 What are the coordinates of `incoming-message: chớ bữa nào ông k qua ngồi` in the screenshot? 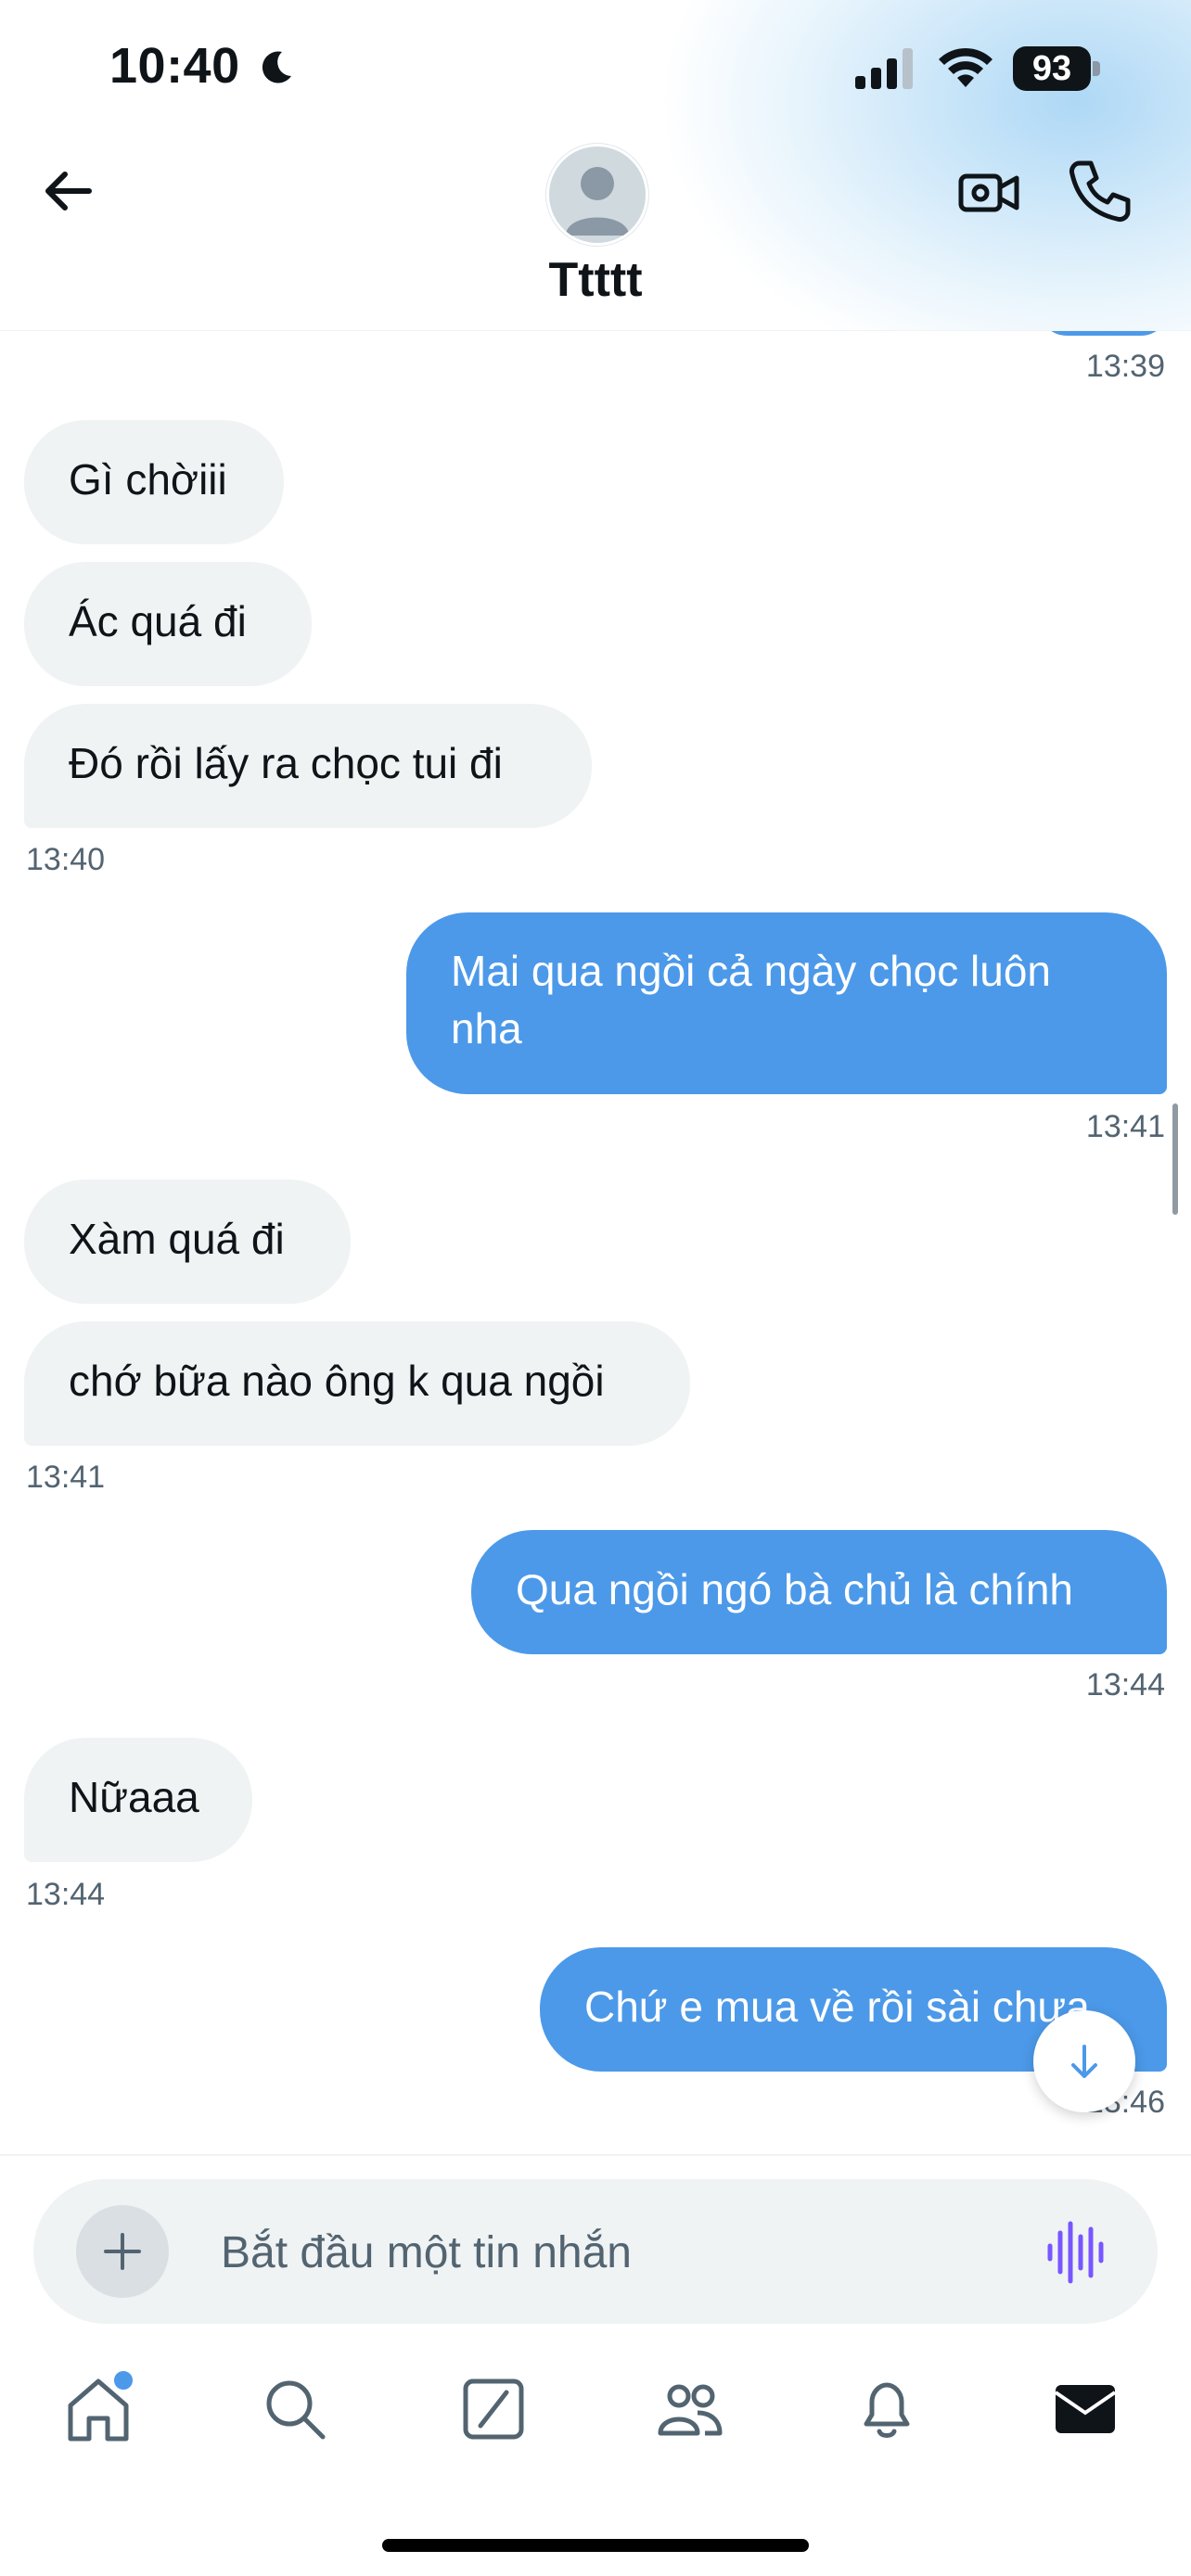 It's located at (357, 1384).